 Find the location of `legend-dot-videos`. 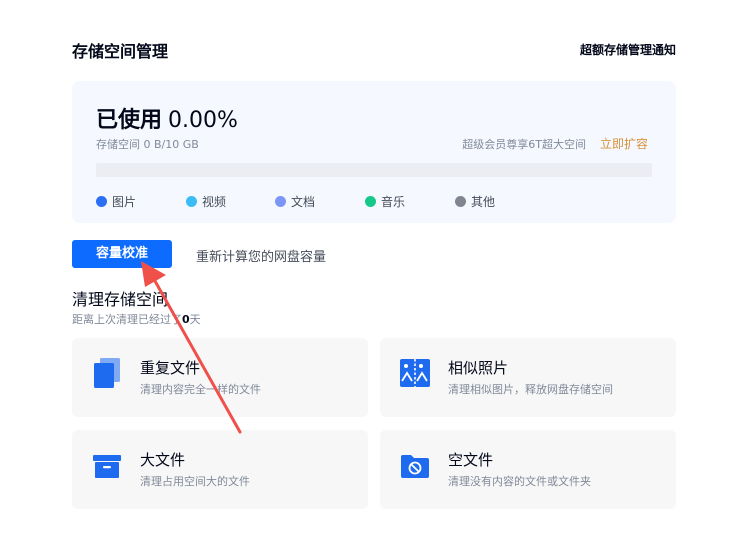

legend-dot-videos is located at coordinates (191, 201).